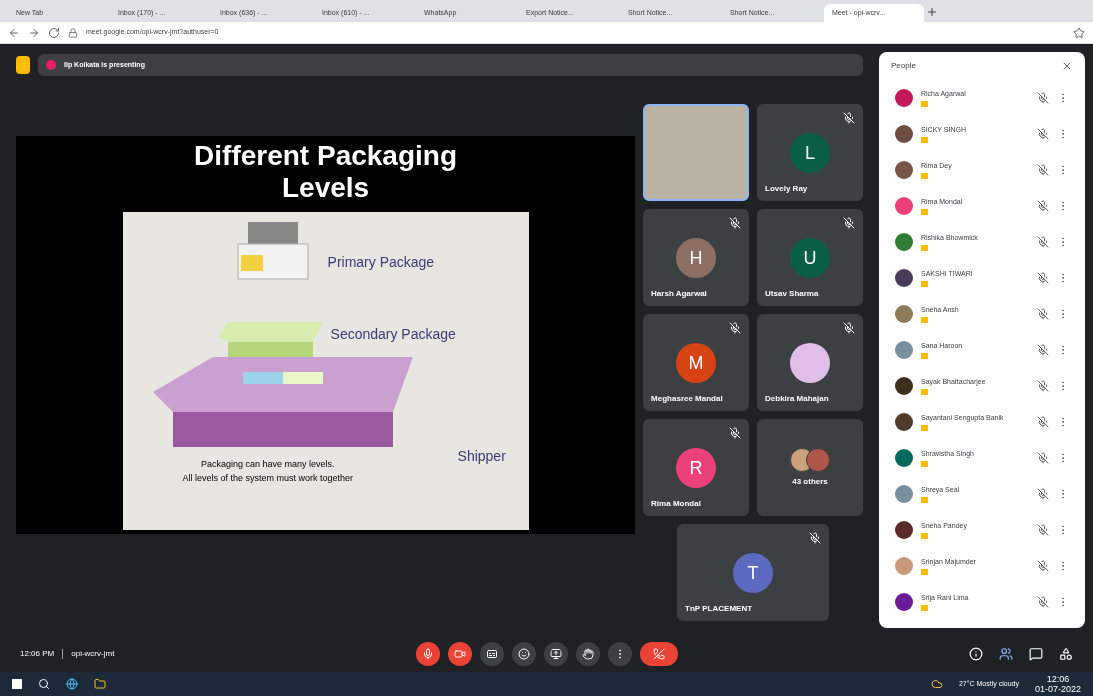  Describe the element at coordinates (481, 456) in the screenshot. I see `slide-label: Shipper` at that location.